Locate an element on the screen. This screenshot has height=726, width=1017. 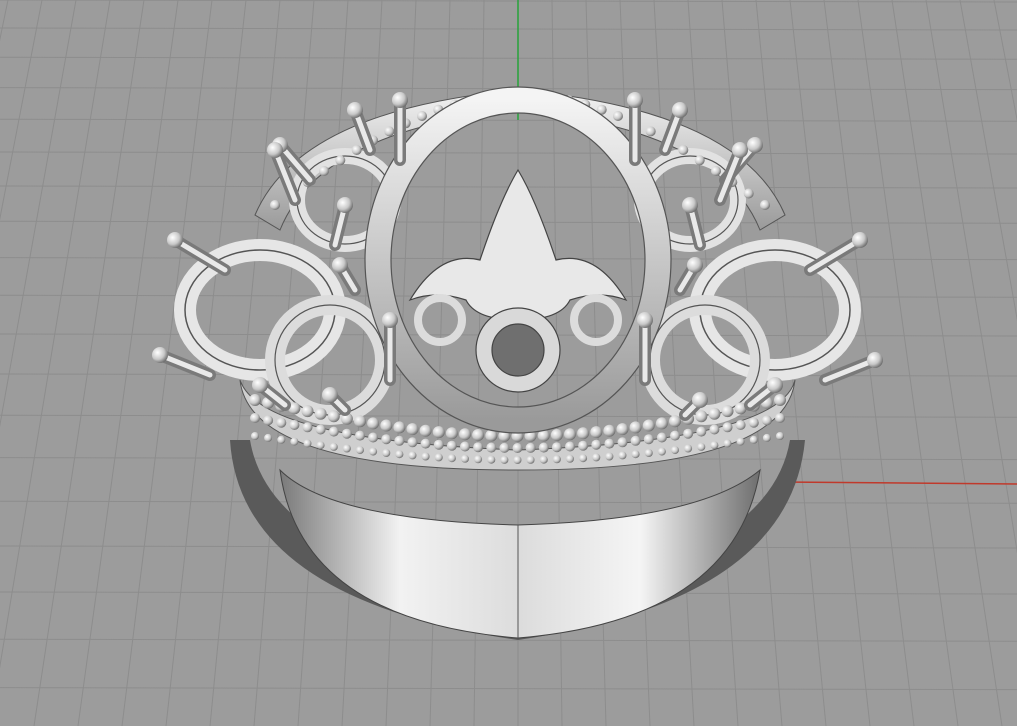
x-axis is located at coordinates (898, 483).